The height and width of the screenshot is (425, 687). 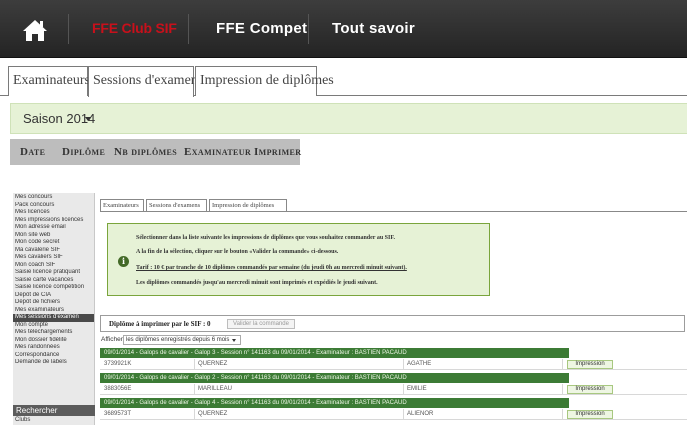 What do you see at coordinates (145, 152) in the screenshot?
I see `column-nb-diplomes: Nb diplômes` at bounding box center [145, 152].